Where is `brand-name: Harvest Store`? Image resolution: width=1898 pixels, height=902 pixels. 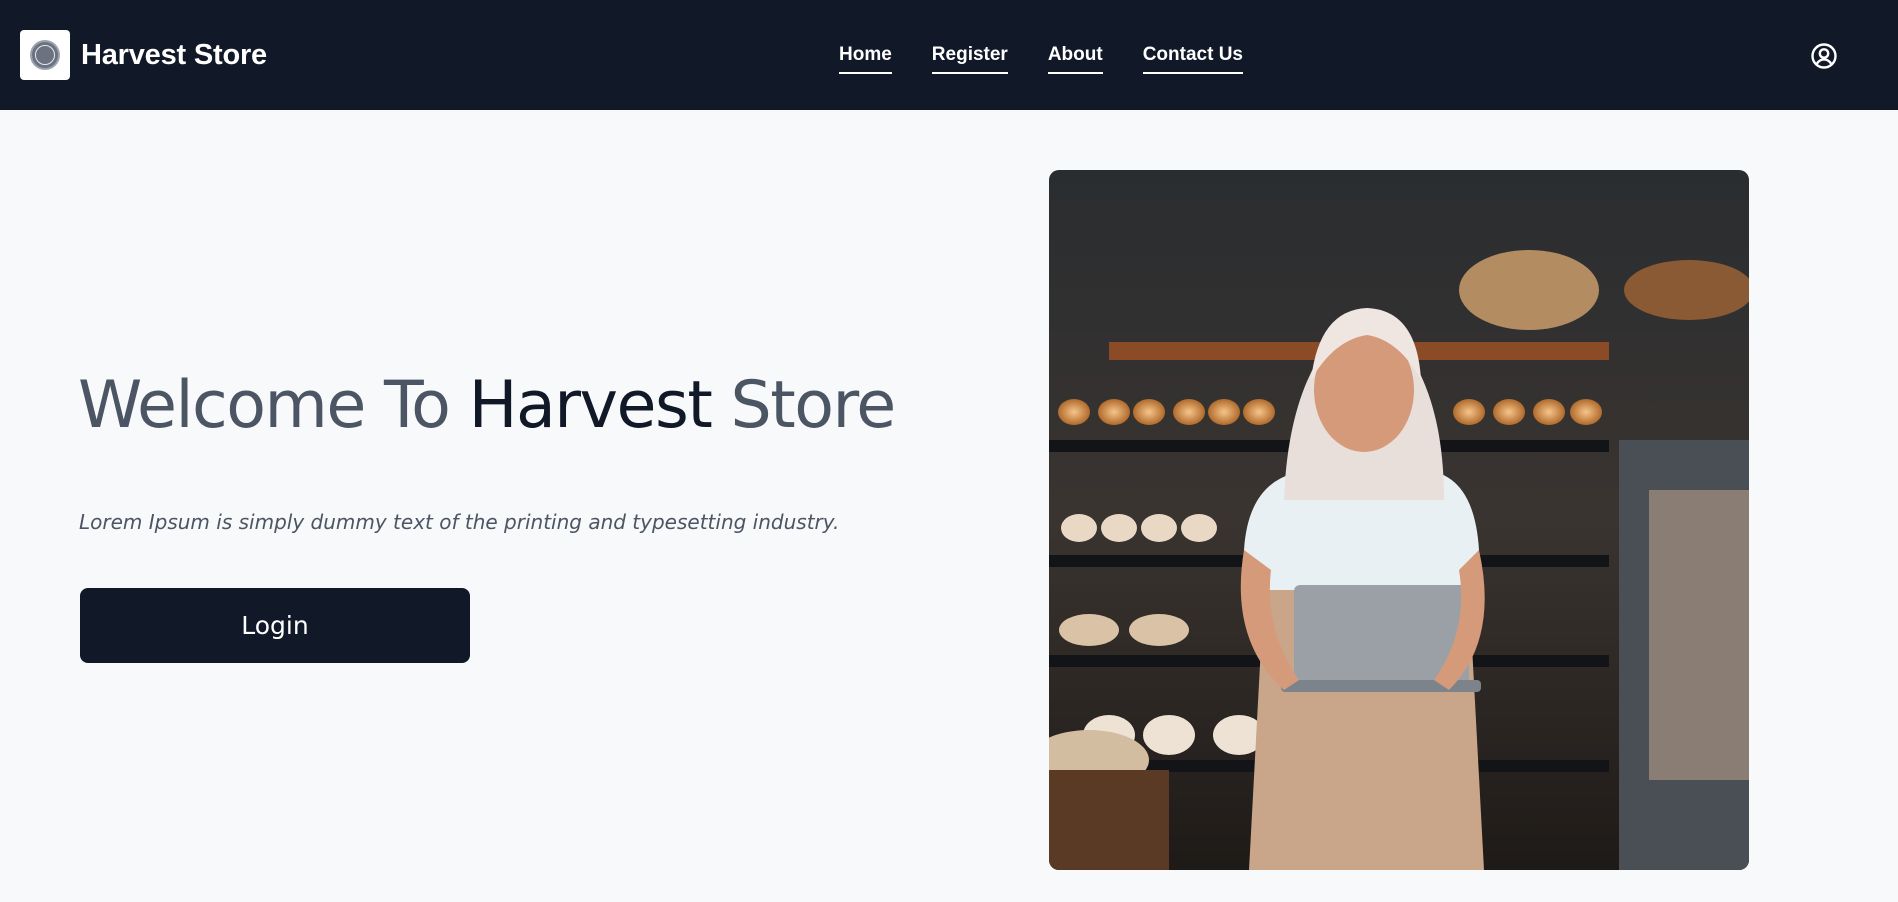 brand-name: Harvest Store is located at coordinates (174, 54).